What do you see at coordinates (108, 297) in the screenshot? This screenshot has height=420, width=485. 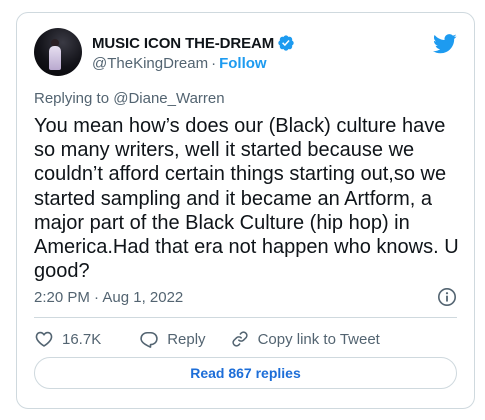 I see `tweet-timestamp: 2:20 PM · Aug 1, 2022` at bounding box center [108, 297].